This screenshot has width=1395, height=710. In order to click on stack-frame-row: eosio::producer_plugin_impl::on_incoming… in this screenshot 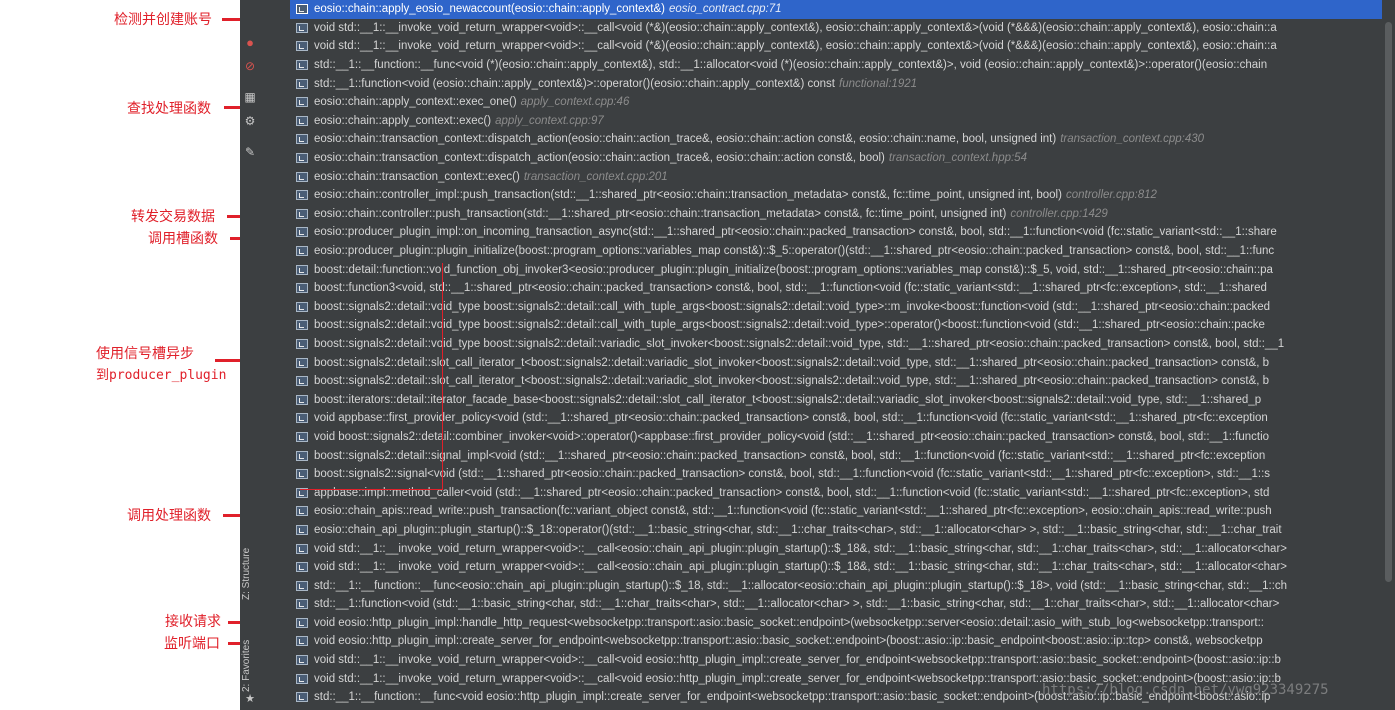, I will do `click(836, 232)`.